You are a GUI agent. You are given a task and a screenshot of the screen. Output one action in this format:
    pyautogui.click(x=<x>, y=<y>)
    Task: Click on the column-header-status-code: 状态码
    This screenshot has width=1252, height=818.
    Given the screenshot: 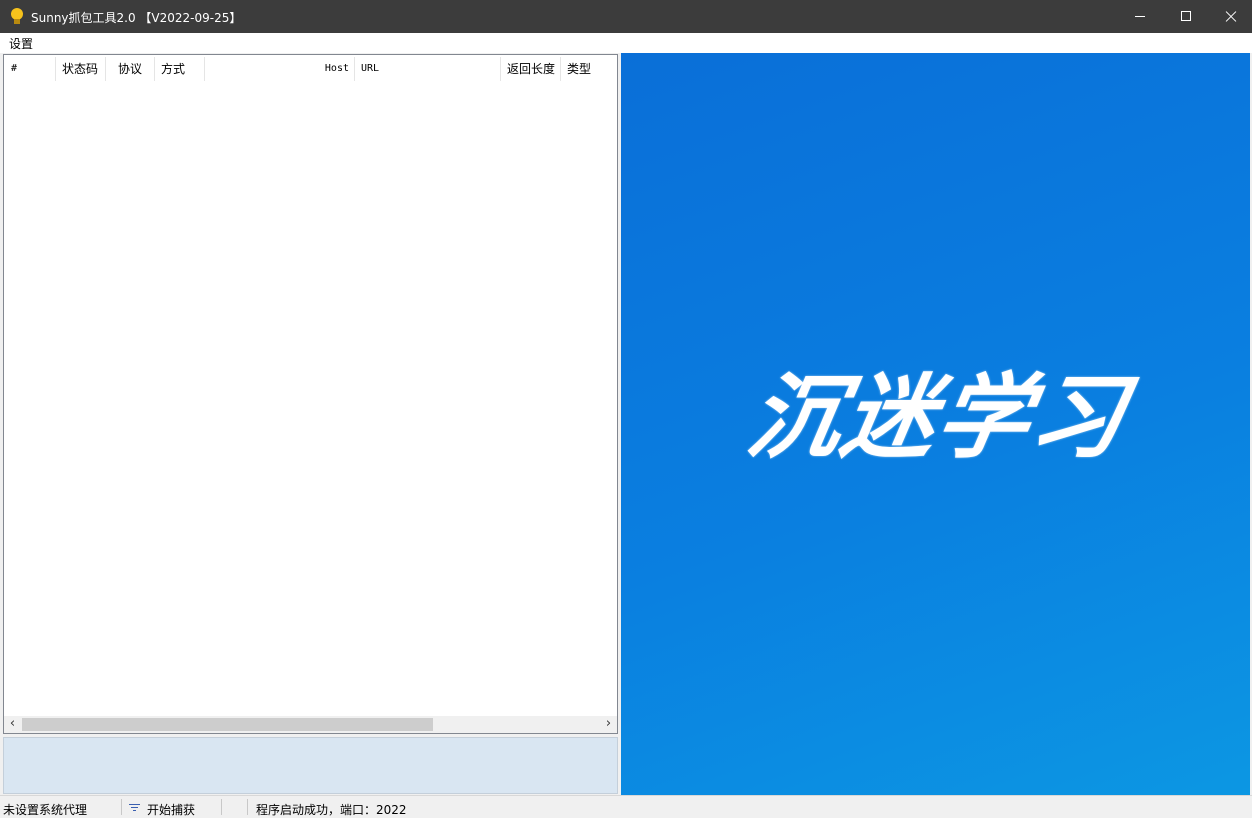 What is the action you would take?
    pyautogui.click(x=81, y=69)
    